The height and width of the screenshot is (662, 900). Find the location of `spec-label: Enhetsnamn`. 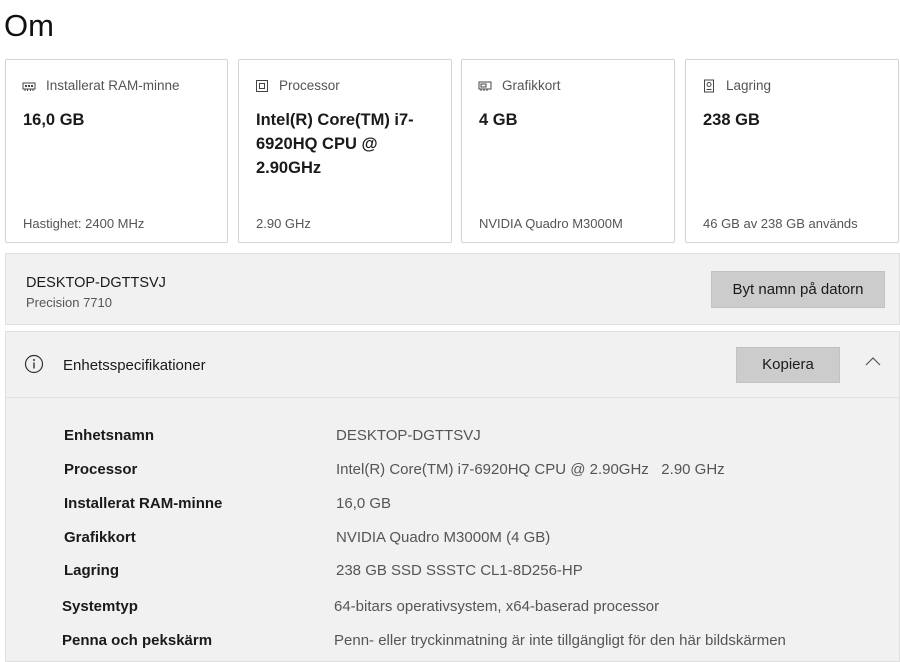

spec-label: Enhetsnamn is located at coordinates (109, 435).